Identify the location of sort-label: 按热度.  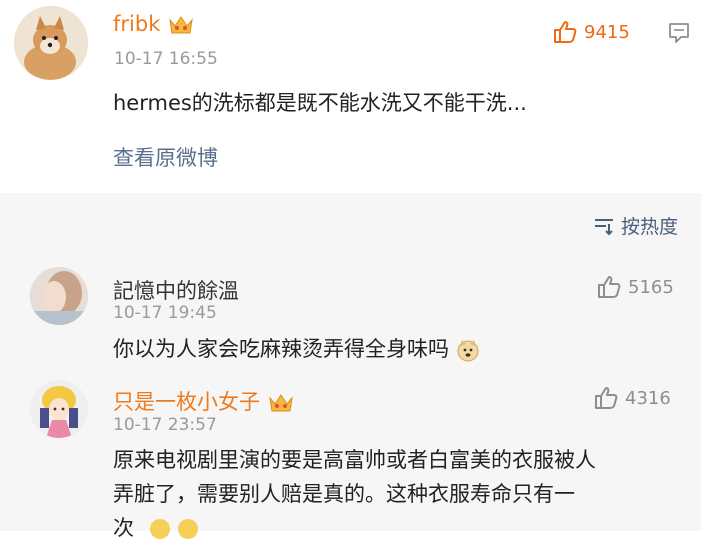
(650, 227).